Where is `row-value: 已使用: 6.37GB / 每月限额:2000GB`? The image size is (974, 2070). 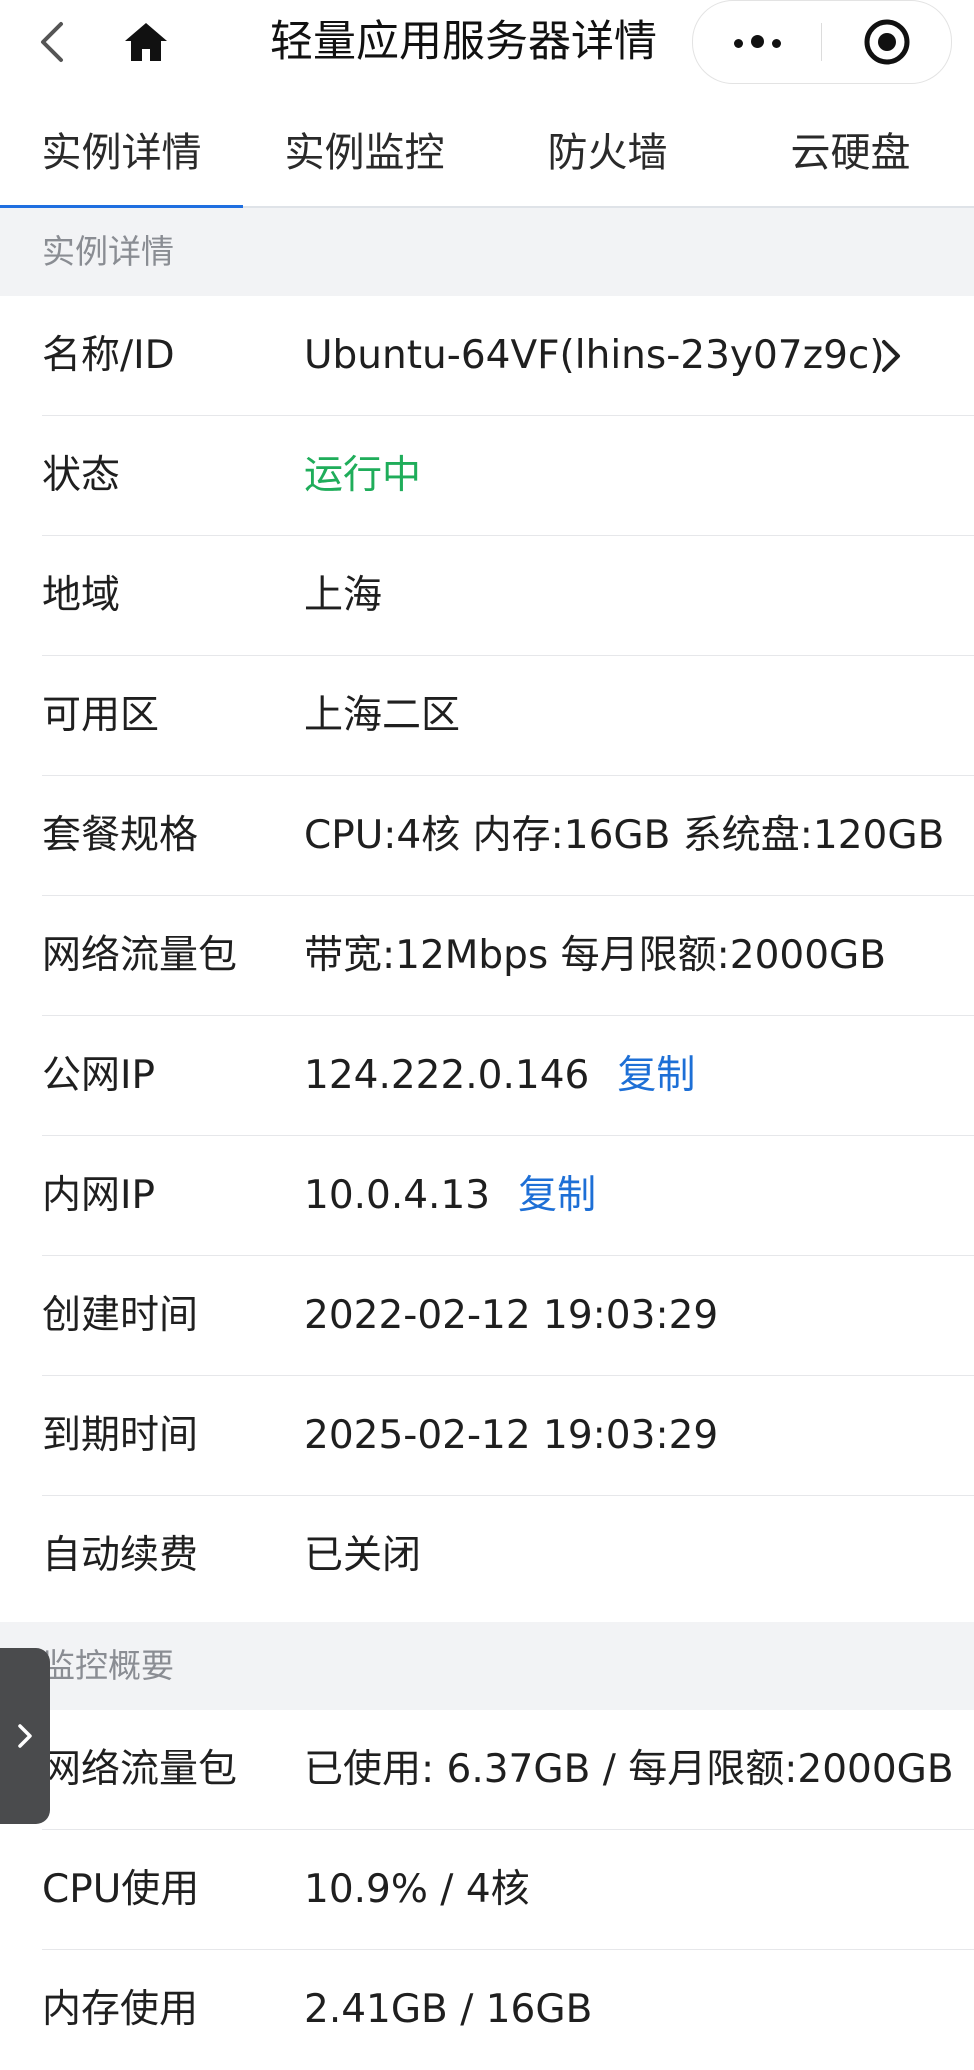 row-value: 已使用: 6.37GB / 每月限额:2000GB is located at coordinates (629, 1769).